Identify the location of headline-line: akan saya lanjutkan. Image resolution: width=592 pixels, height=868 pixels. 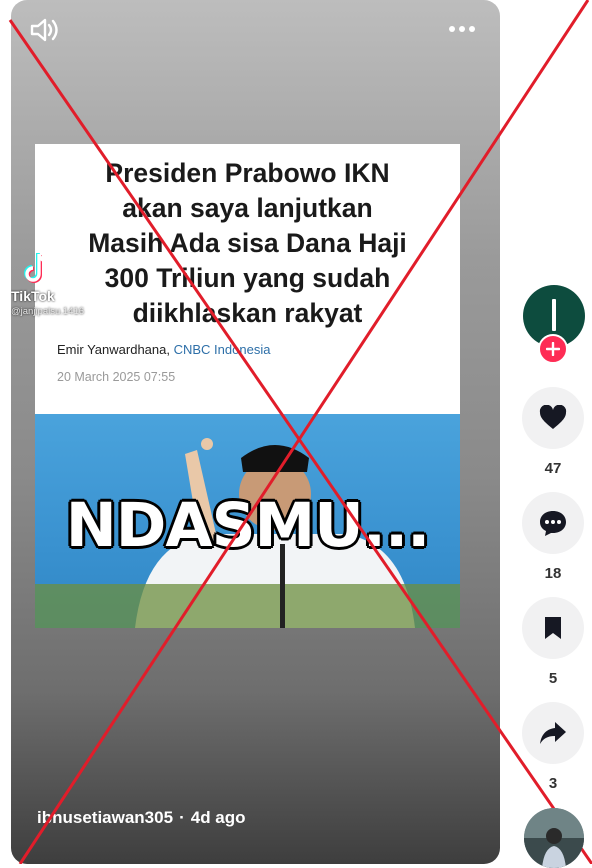
(247, 208).